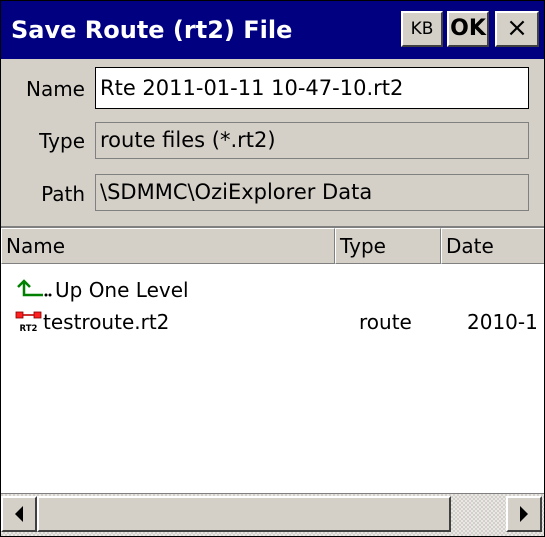 Image resolution: width=545 pixels, height=537 pixels. I want to click on list-item-name: testroute.rt2, so click(106, 322).